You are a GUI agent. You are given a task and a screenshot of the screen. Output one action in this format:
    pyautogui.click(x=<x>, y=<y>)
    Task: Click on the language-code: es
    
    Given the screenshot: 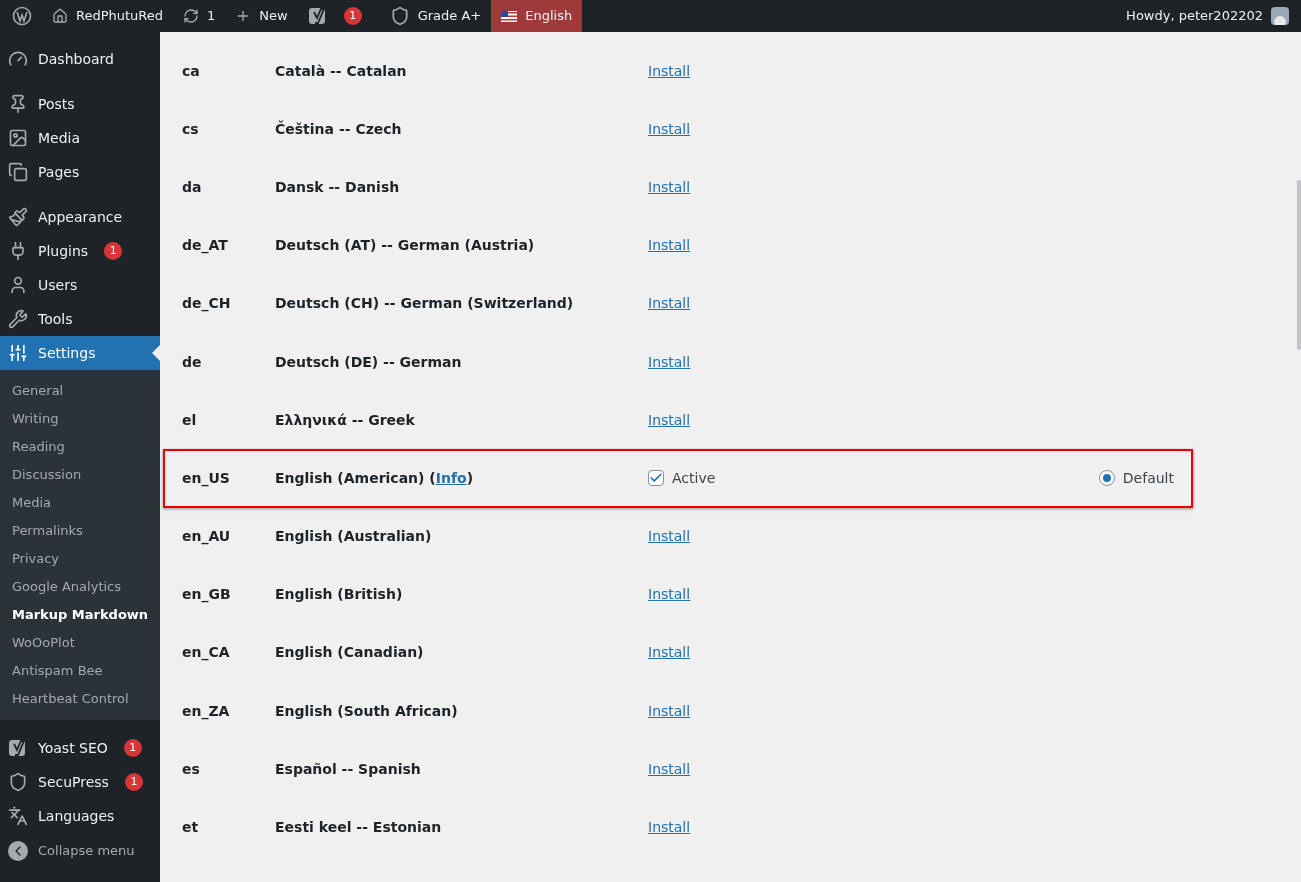 What is the action you would take?
    pyautogui.click(x=191, y=769)
    